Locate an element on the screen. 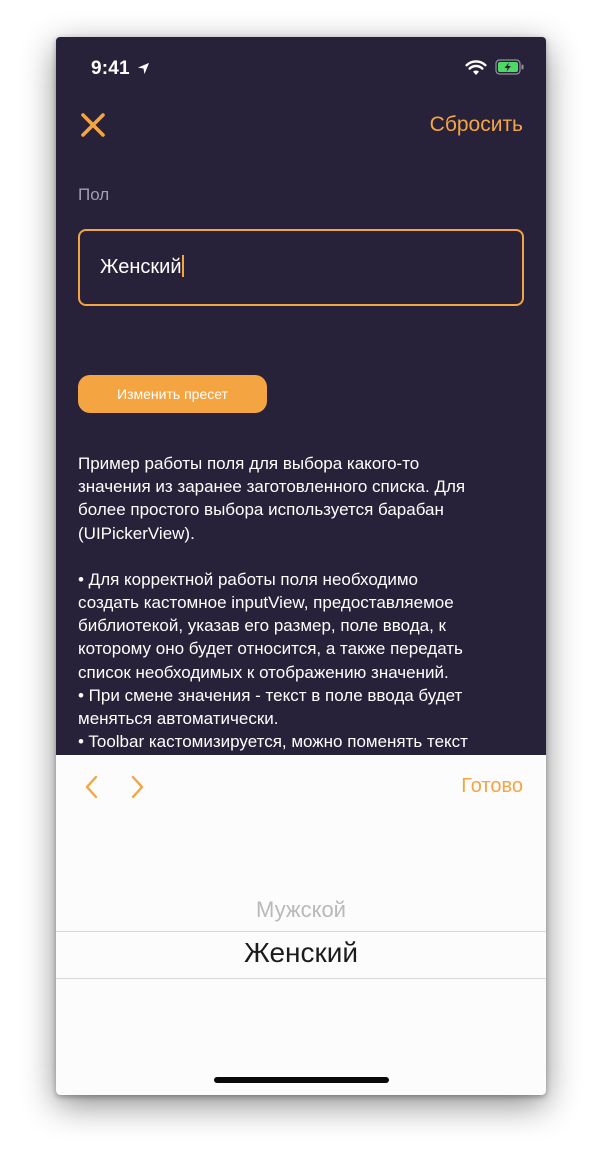  text-caret is located at coordinates (183, 266).